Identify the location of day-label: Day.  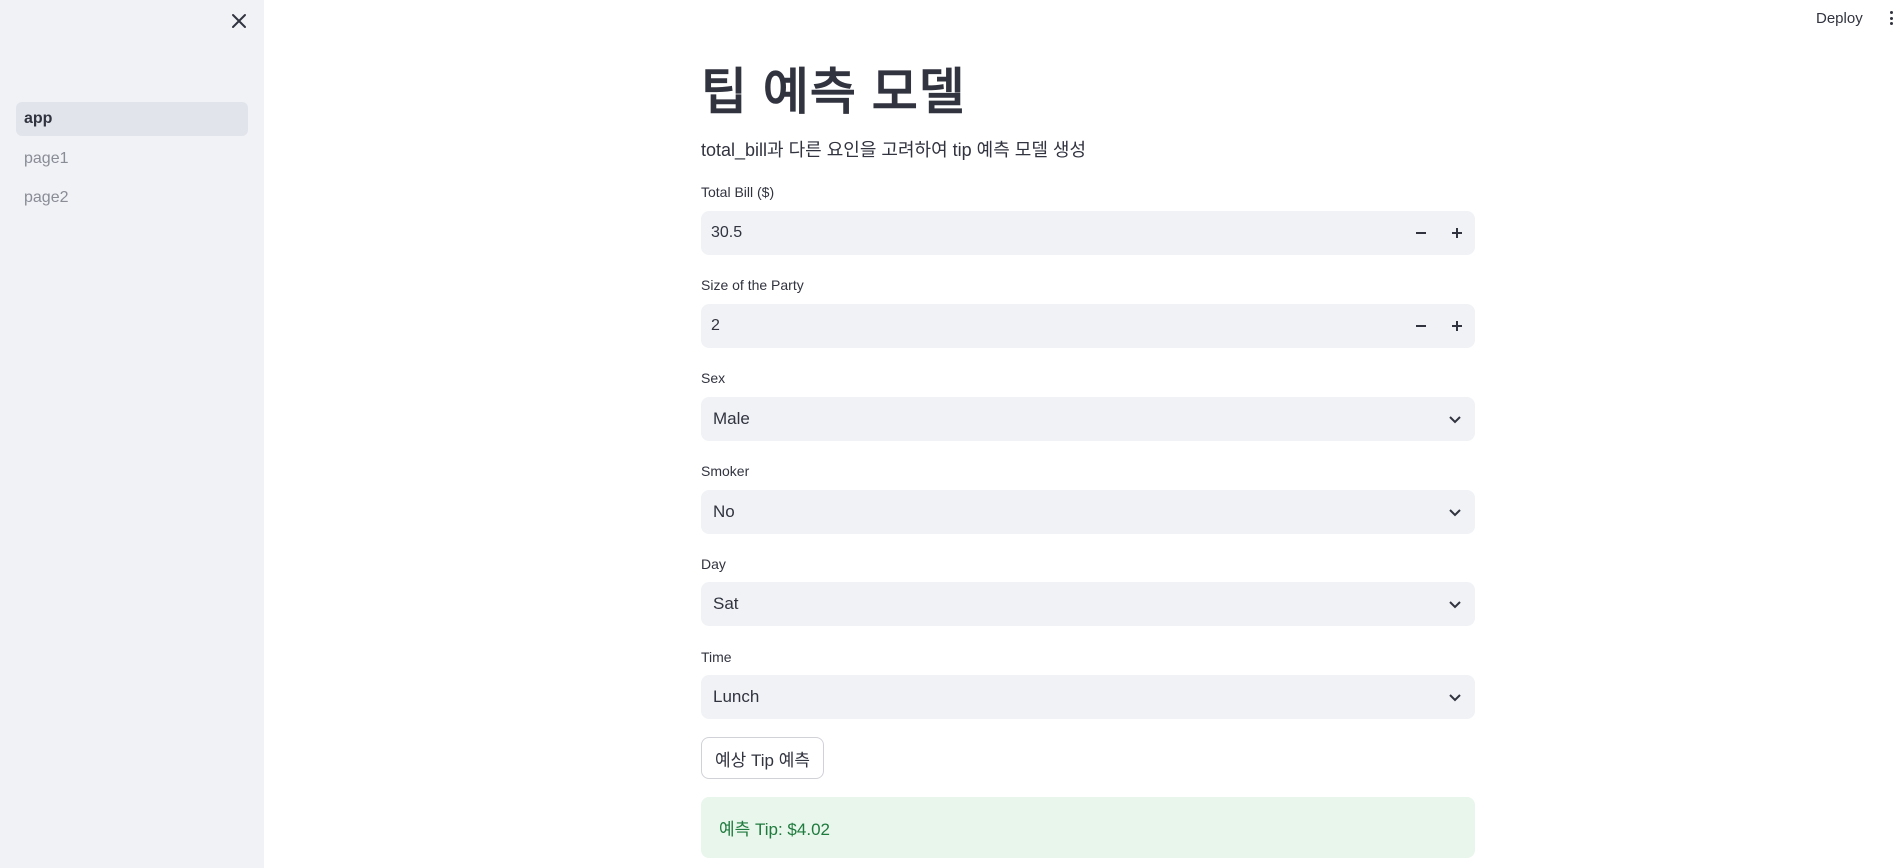
(713, 564).